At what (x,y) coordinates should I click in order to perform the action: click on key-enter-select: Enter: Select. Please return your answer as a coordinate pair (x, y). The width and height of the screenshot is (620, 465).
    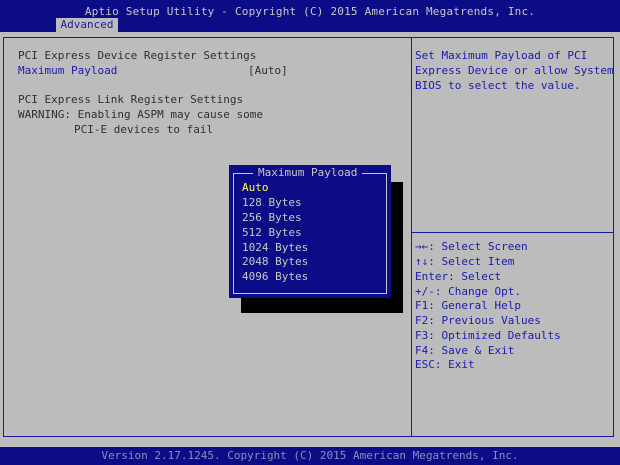
    Looking at the image, I should click on (458, 276).